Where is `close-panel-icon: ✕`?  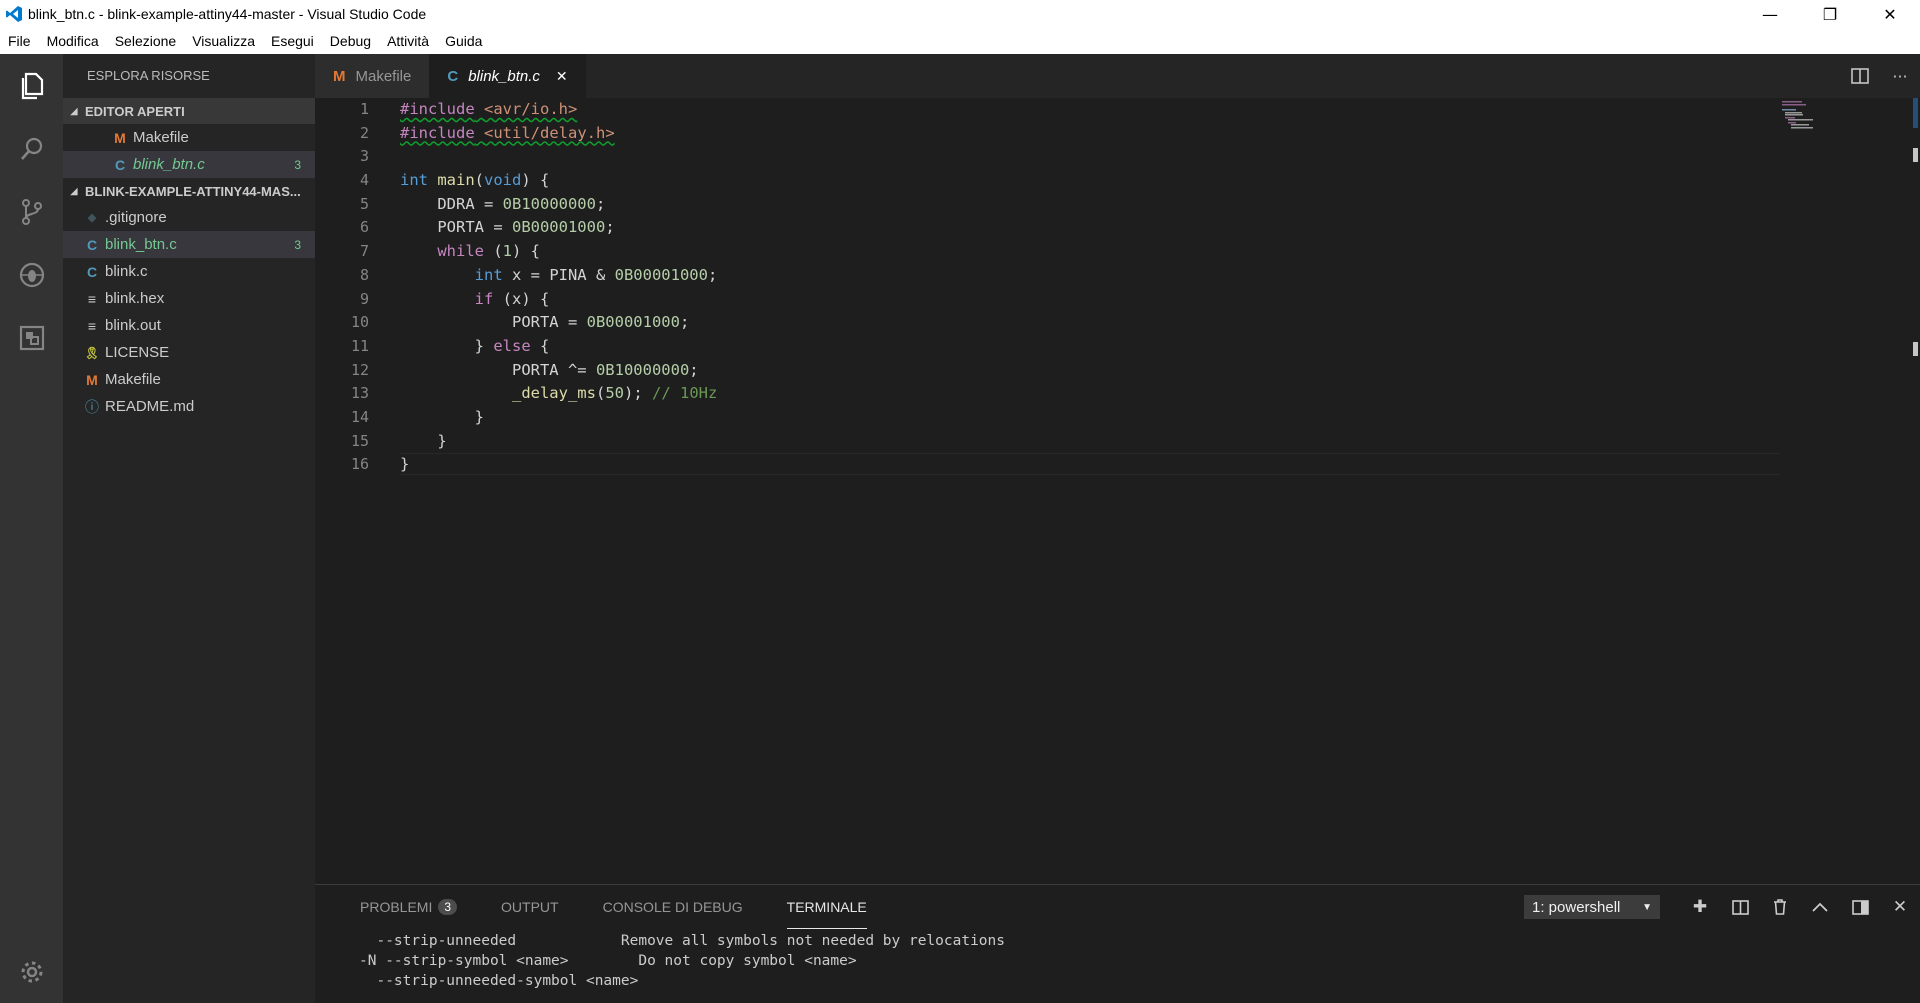
close-panel-icon: ✕ is located at coordinates (1900, 907).